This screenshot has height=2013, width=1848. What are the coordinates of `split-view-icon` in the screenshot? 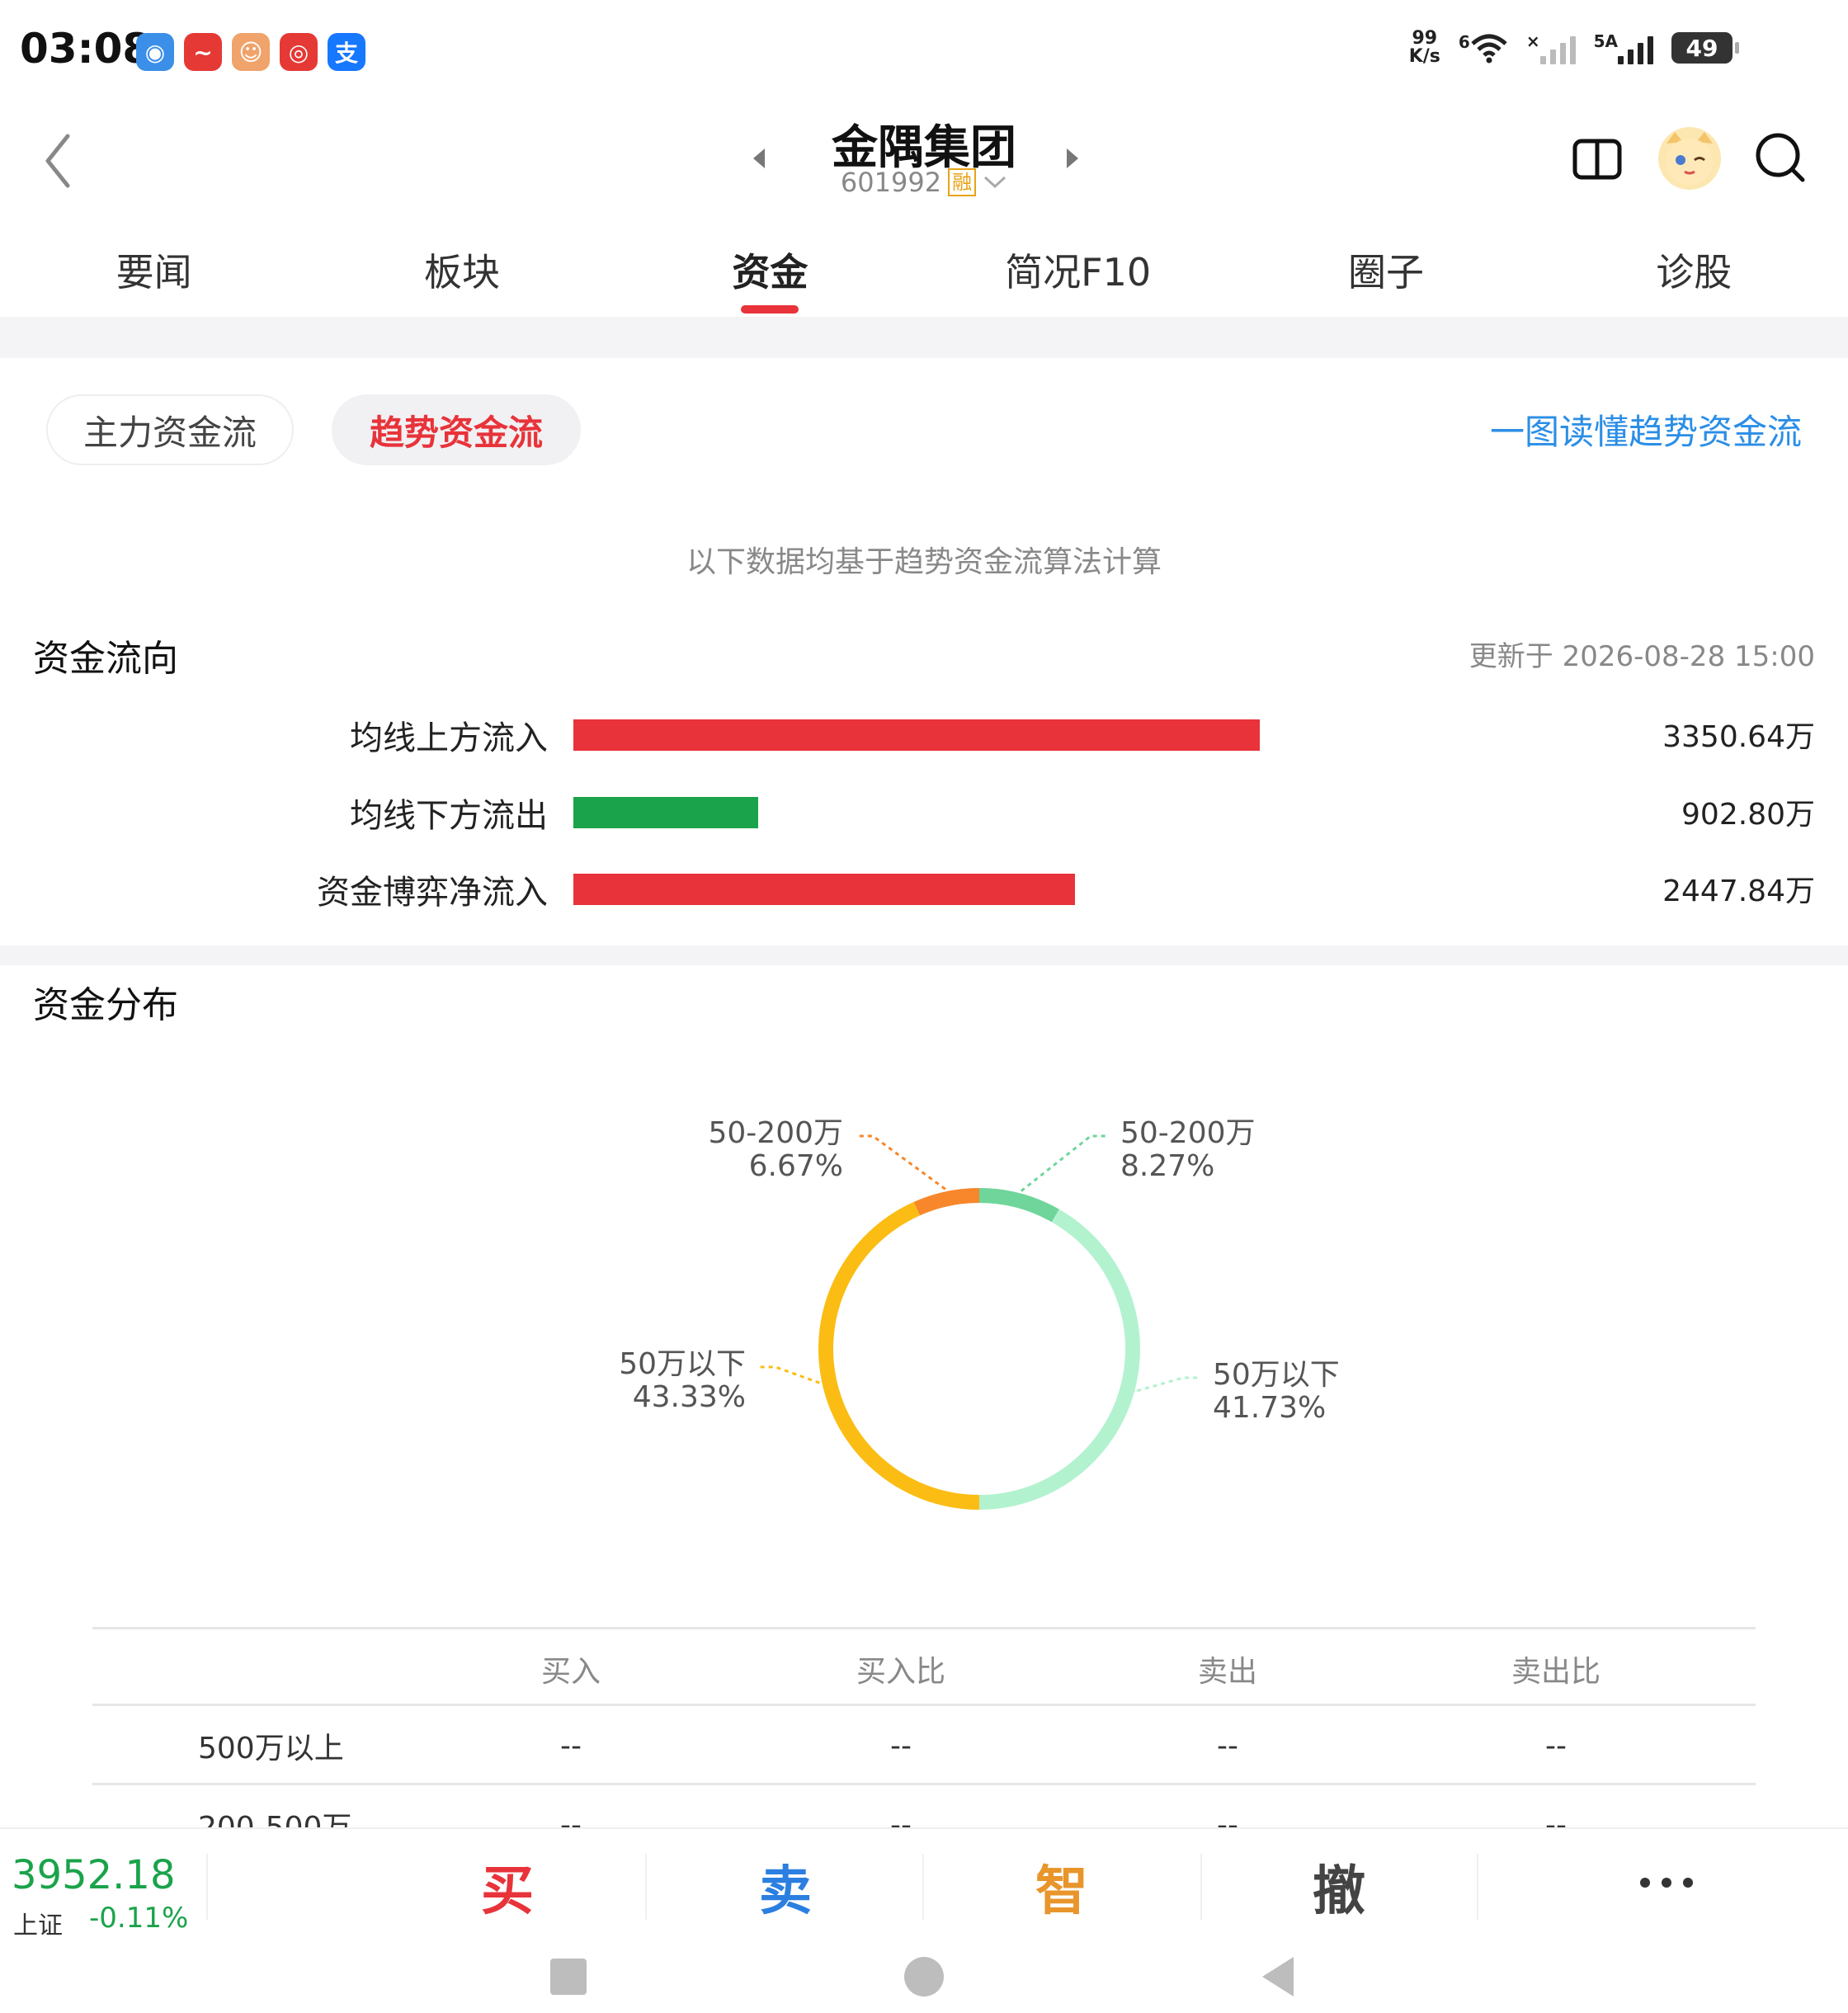 It's located at (1597, 159).